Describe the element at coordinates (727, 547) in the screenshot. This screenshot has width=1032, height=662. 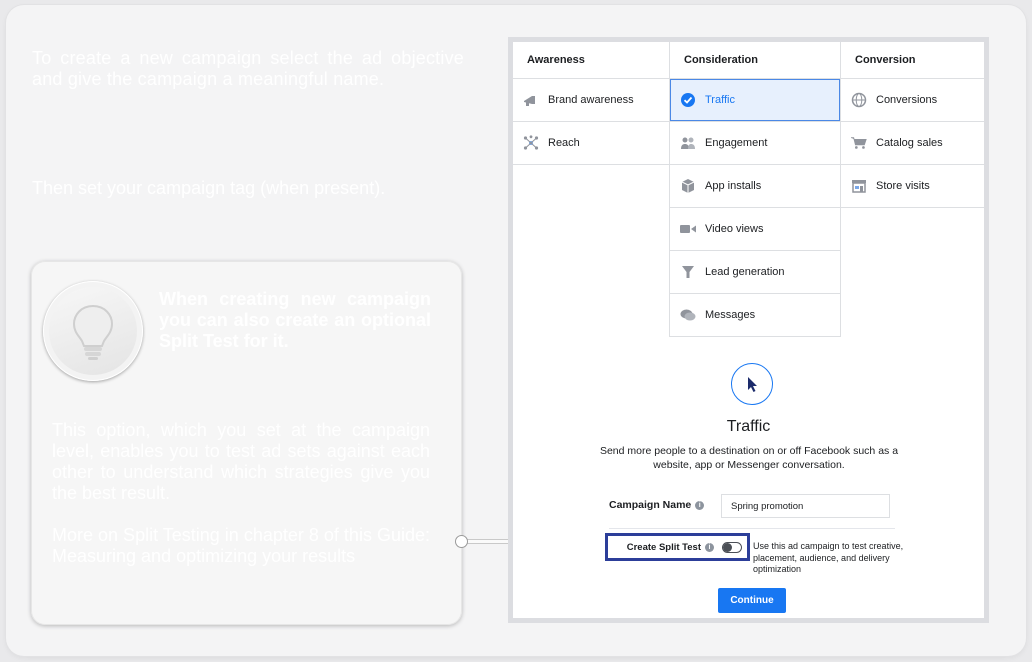
I see `toggle-knob` at that location.